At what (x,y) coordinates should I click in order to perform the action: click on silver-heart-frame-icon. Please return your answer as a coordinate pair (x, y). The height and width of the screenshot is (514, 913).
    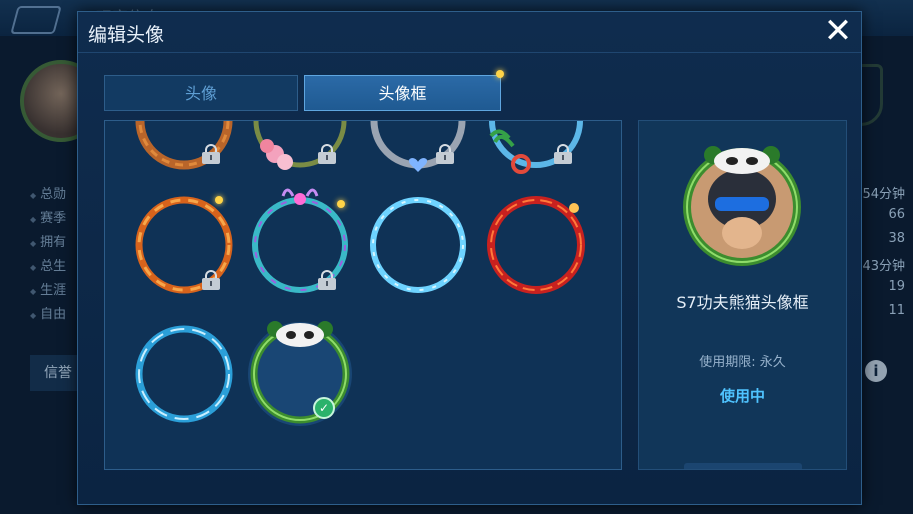
    Looking at the image, I should click on (418, 146).